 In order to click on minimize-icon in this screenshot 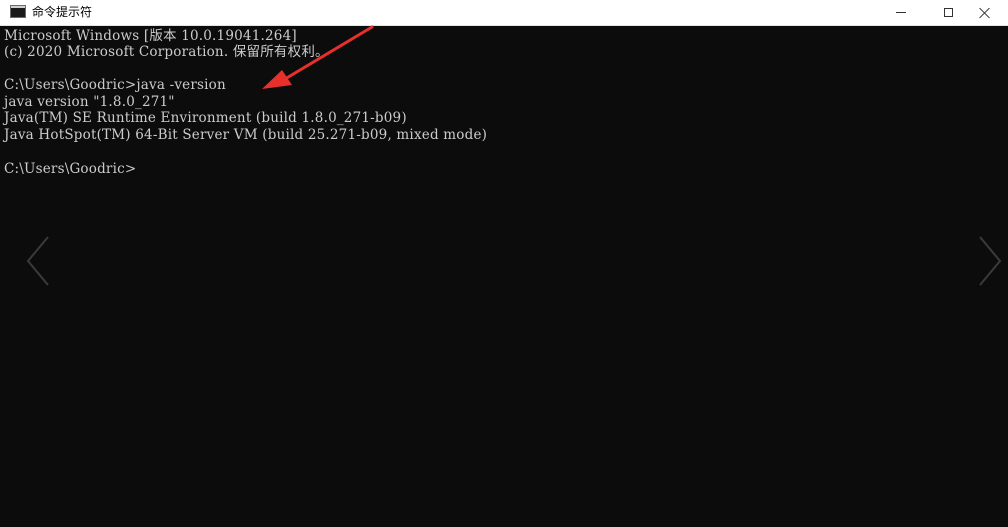, I will do `click(901, 12)`.